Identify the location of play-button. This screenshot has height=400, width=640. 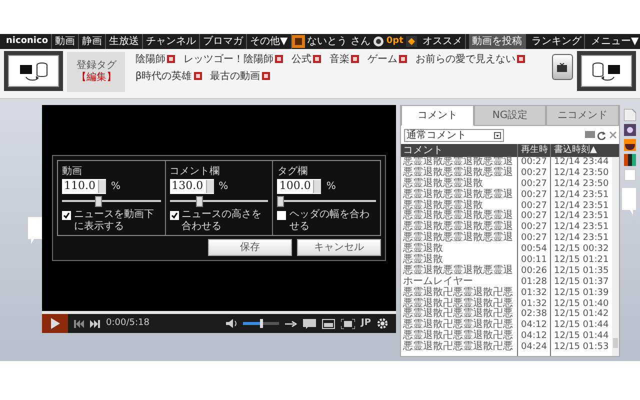
(55, 323).